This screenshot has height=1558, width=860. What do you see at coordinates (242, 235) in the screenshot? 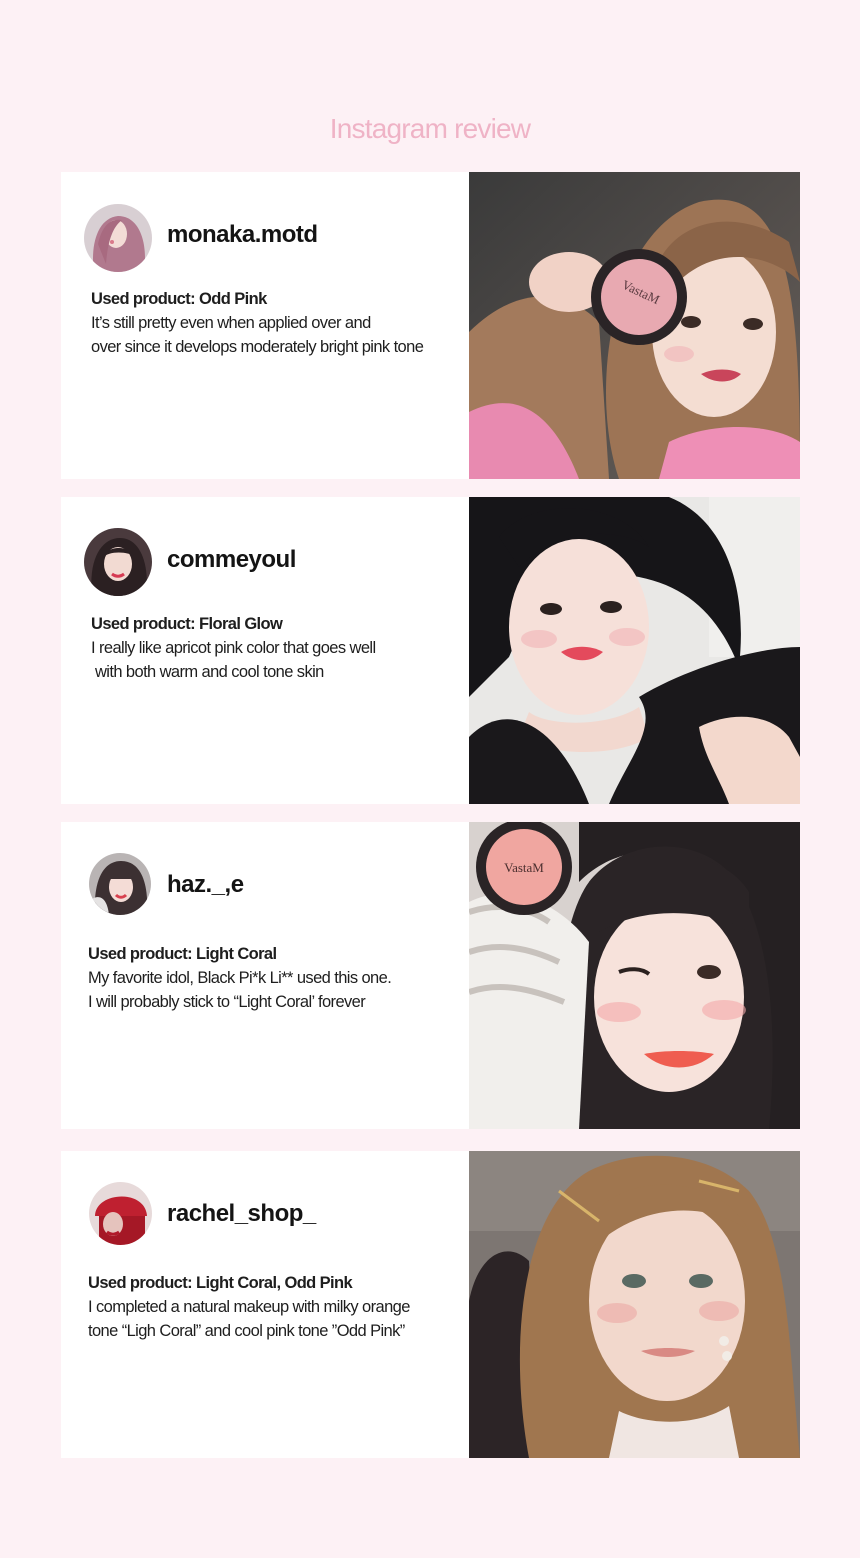
I see `username: monaka.motd` at bounding box center [242, 235].